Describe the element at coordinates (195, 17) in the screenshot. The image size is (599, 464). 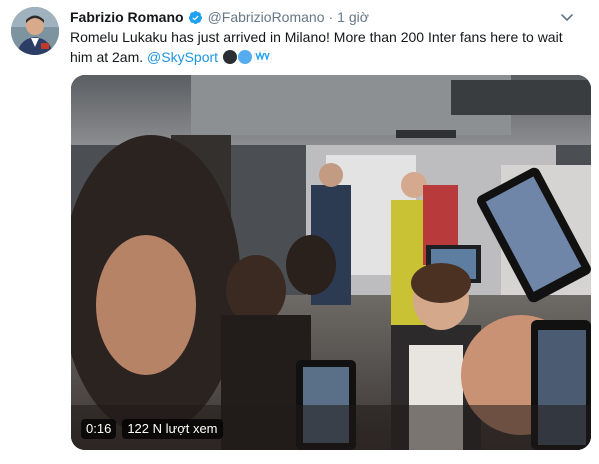
I see `verified-badge-icon` at that location.